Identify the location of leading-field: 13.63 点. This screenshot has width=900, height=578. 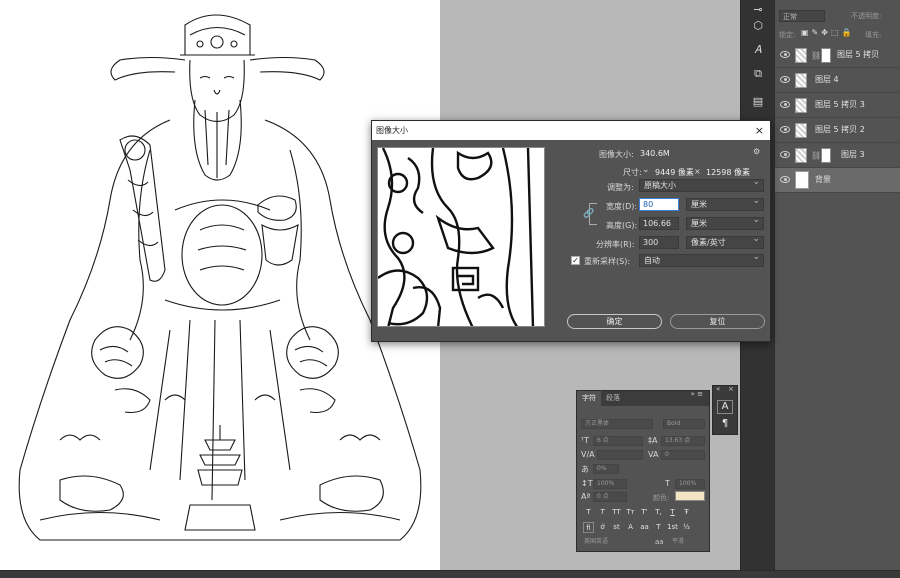
(683, 441).